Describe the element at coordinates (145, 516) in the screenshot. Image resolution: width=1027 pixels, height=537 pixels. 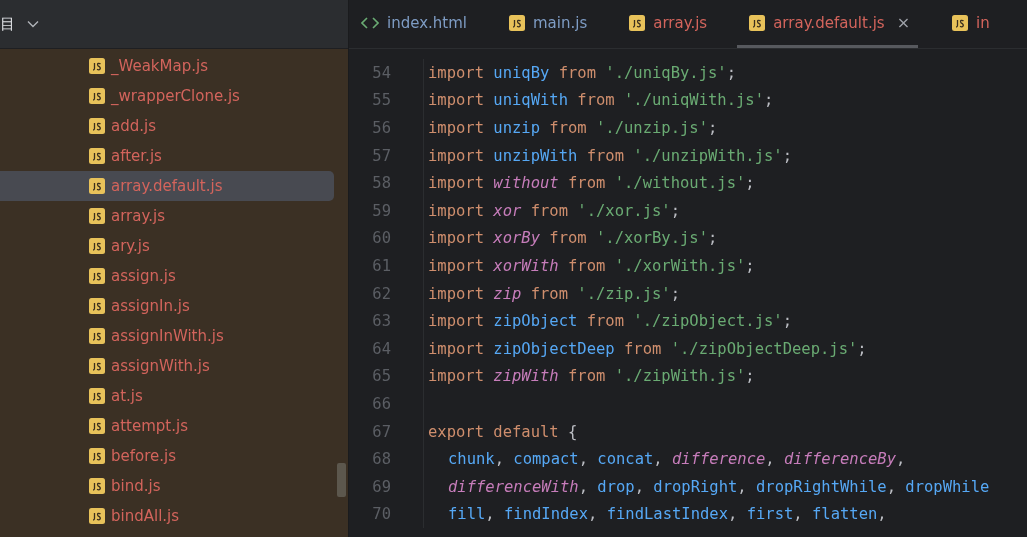
I see `file-name: bindAll.js` at that location.